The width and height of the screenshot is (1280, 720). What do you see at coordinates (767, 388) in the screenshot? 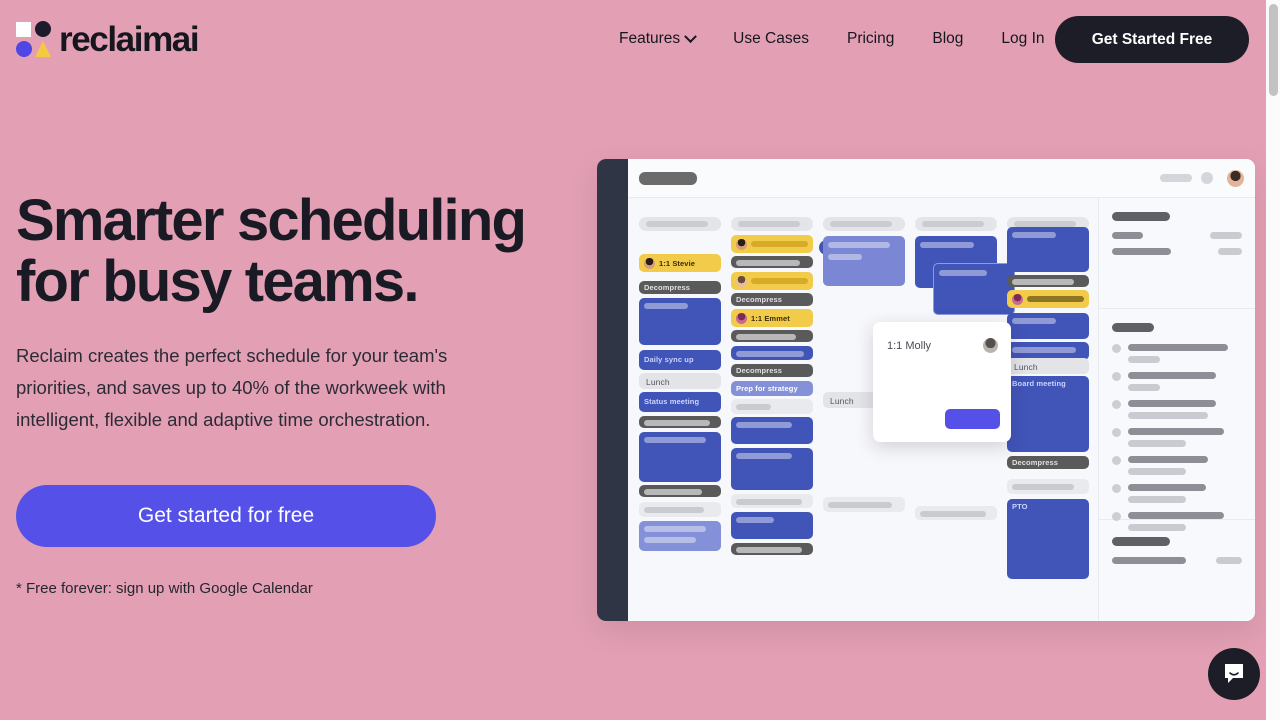
I see `event-label: Prep for strategy` at bounding box center [767, 388].